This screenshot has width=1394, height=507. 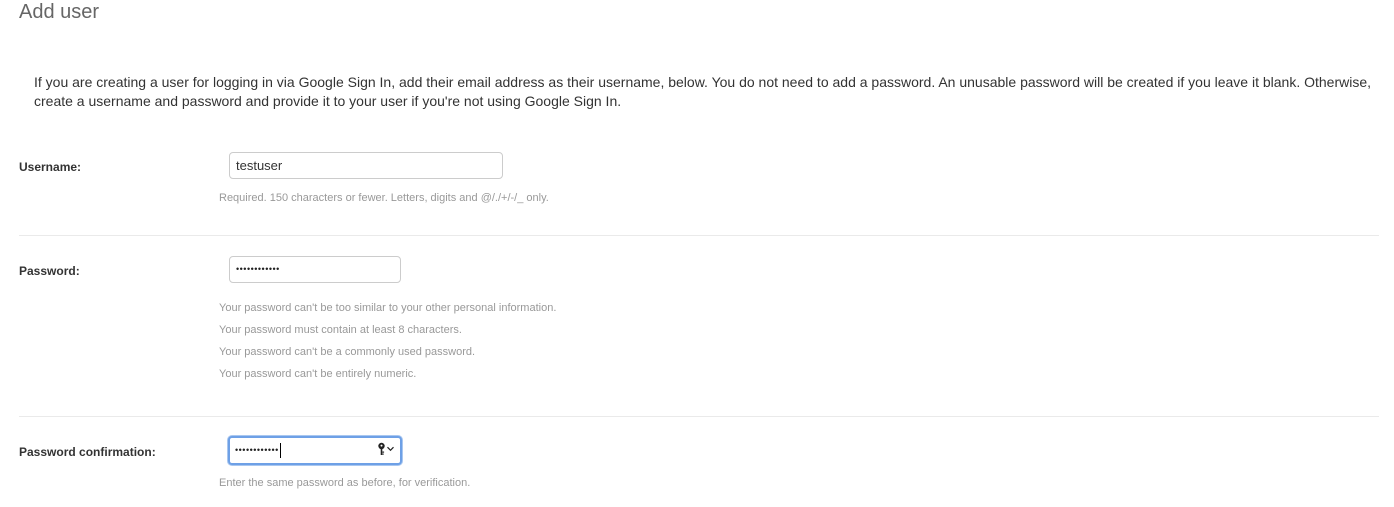 I want to click on text-caret, so click(x=280, y=450).